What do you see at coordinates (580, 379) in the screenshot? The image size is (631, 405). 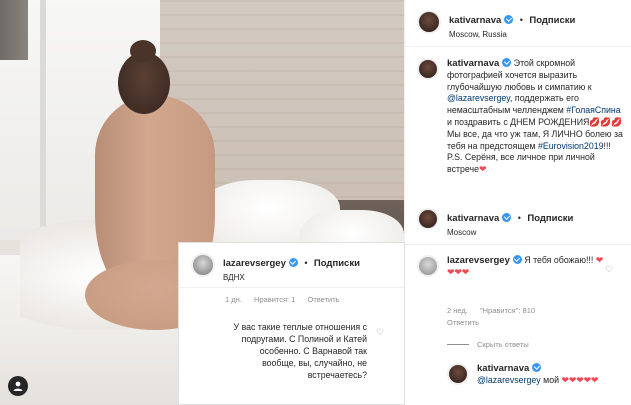 I see `heart-emoji: ❤❤❤❤❤` at bounding box center [580, 379].